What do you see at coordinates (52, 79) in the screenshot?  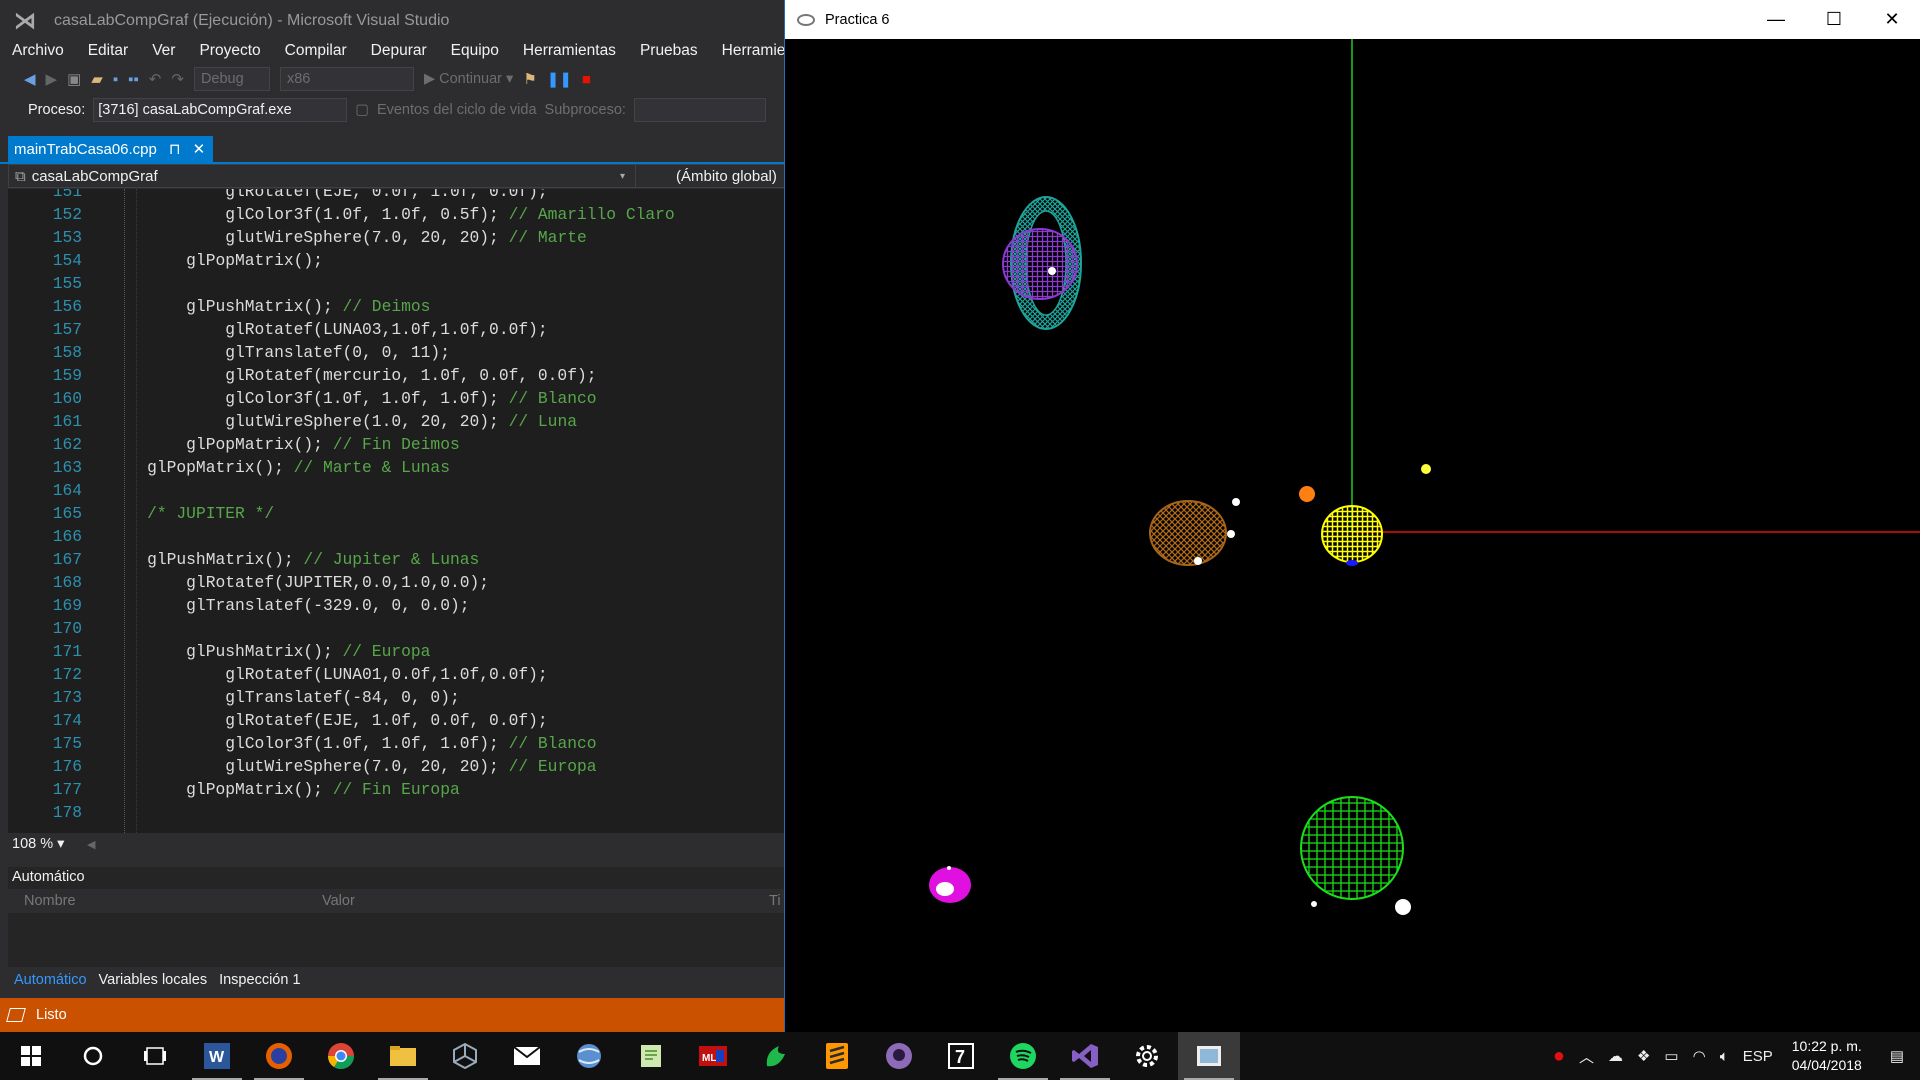 I see `forward-icon: ▶` at bounding box center [52, 79].